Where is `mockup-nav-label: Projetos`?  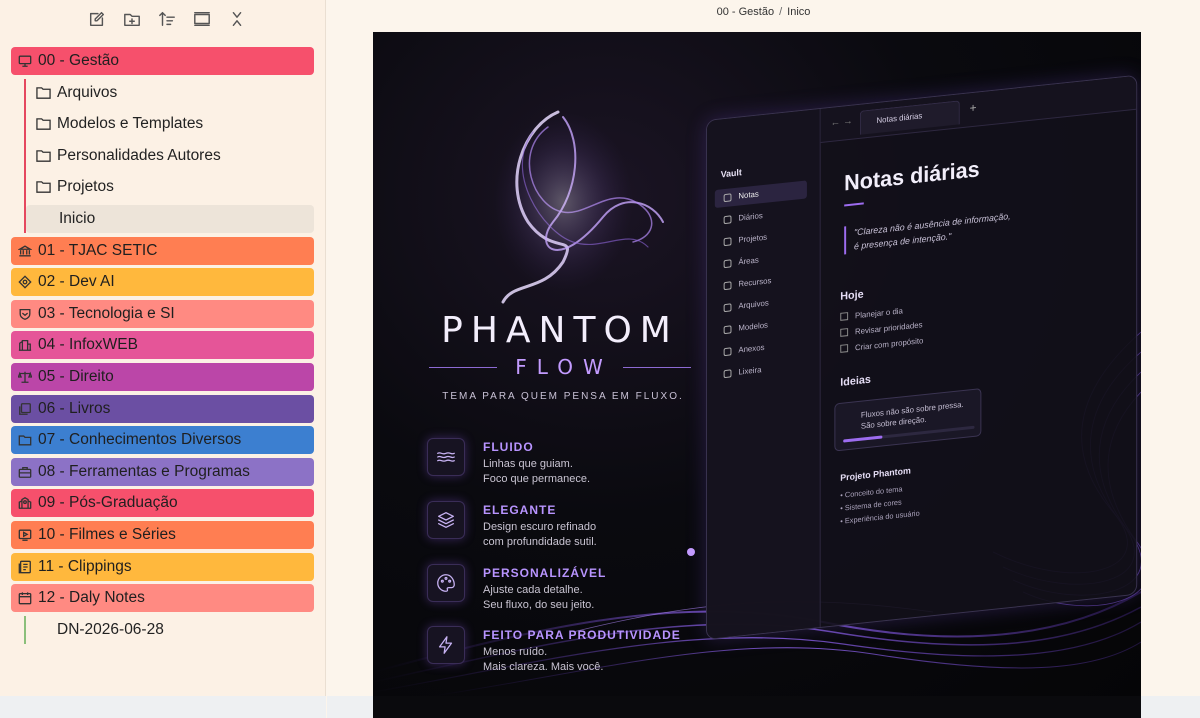 mockup-nav-label: Projetos is located at coordinates (753, 238).